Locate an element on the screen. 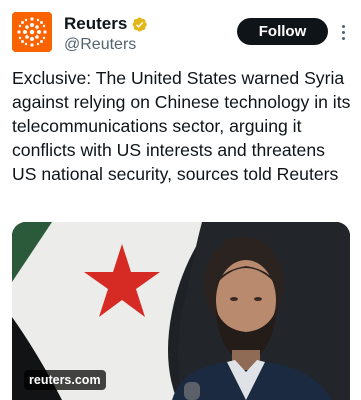 The image size is (361, 400). account-handle: @Reuters is located at coordinates (106, 45).